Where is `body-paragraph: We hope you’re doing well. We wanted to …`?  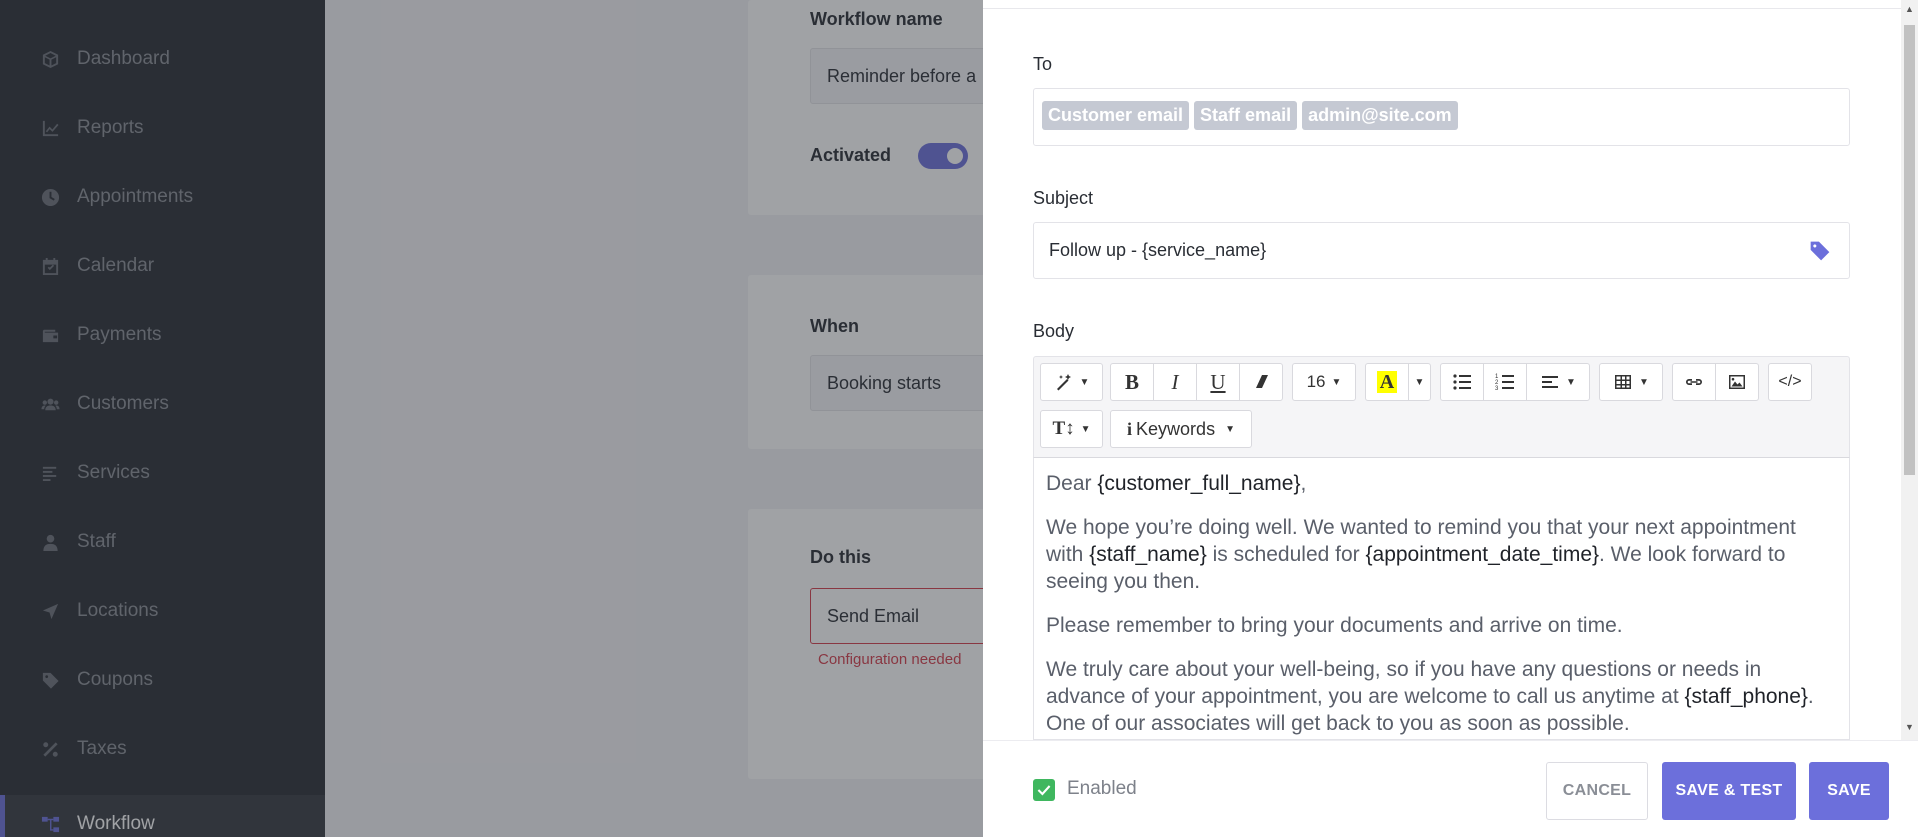 body-paragraph: We hope you’re doing well. We wanted to … is located at coordinates (1421, 554).